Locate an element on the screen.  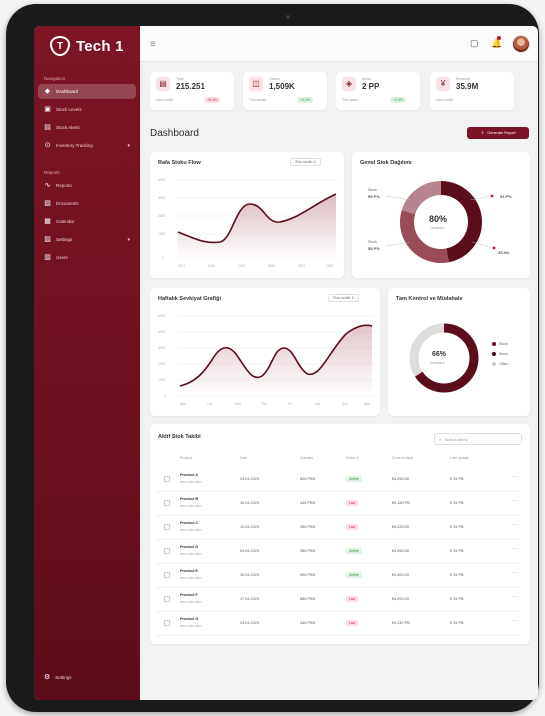
revenue-icon: ¥ is located at coordinates (443, 84).